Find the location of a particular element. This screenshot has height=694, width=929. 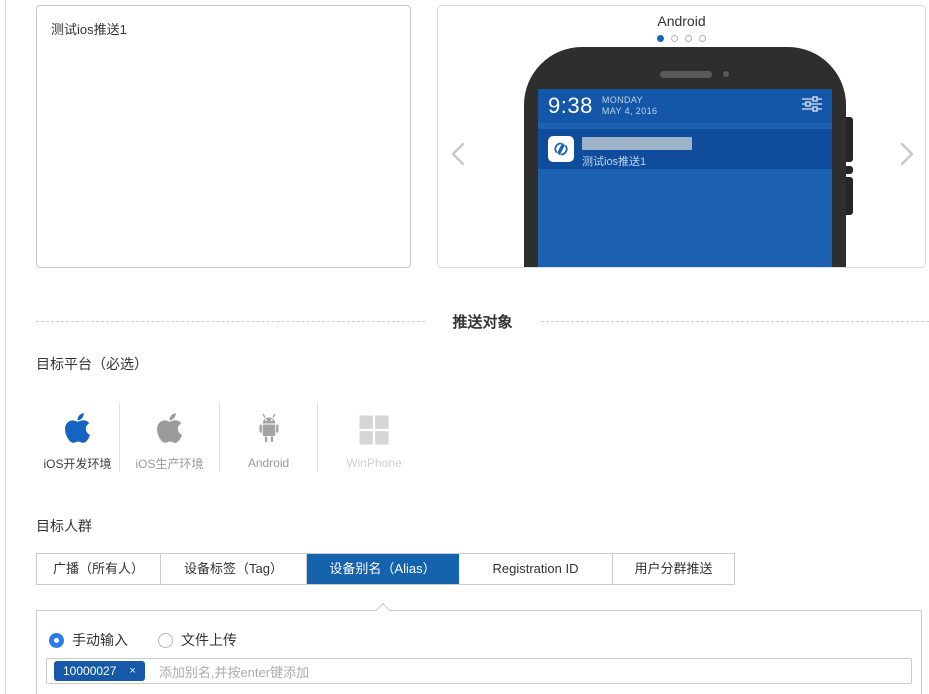

tab-registration-id: Registration ID is located at coordinates (536, 569).